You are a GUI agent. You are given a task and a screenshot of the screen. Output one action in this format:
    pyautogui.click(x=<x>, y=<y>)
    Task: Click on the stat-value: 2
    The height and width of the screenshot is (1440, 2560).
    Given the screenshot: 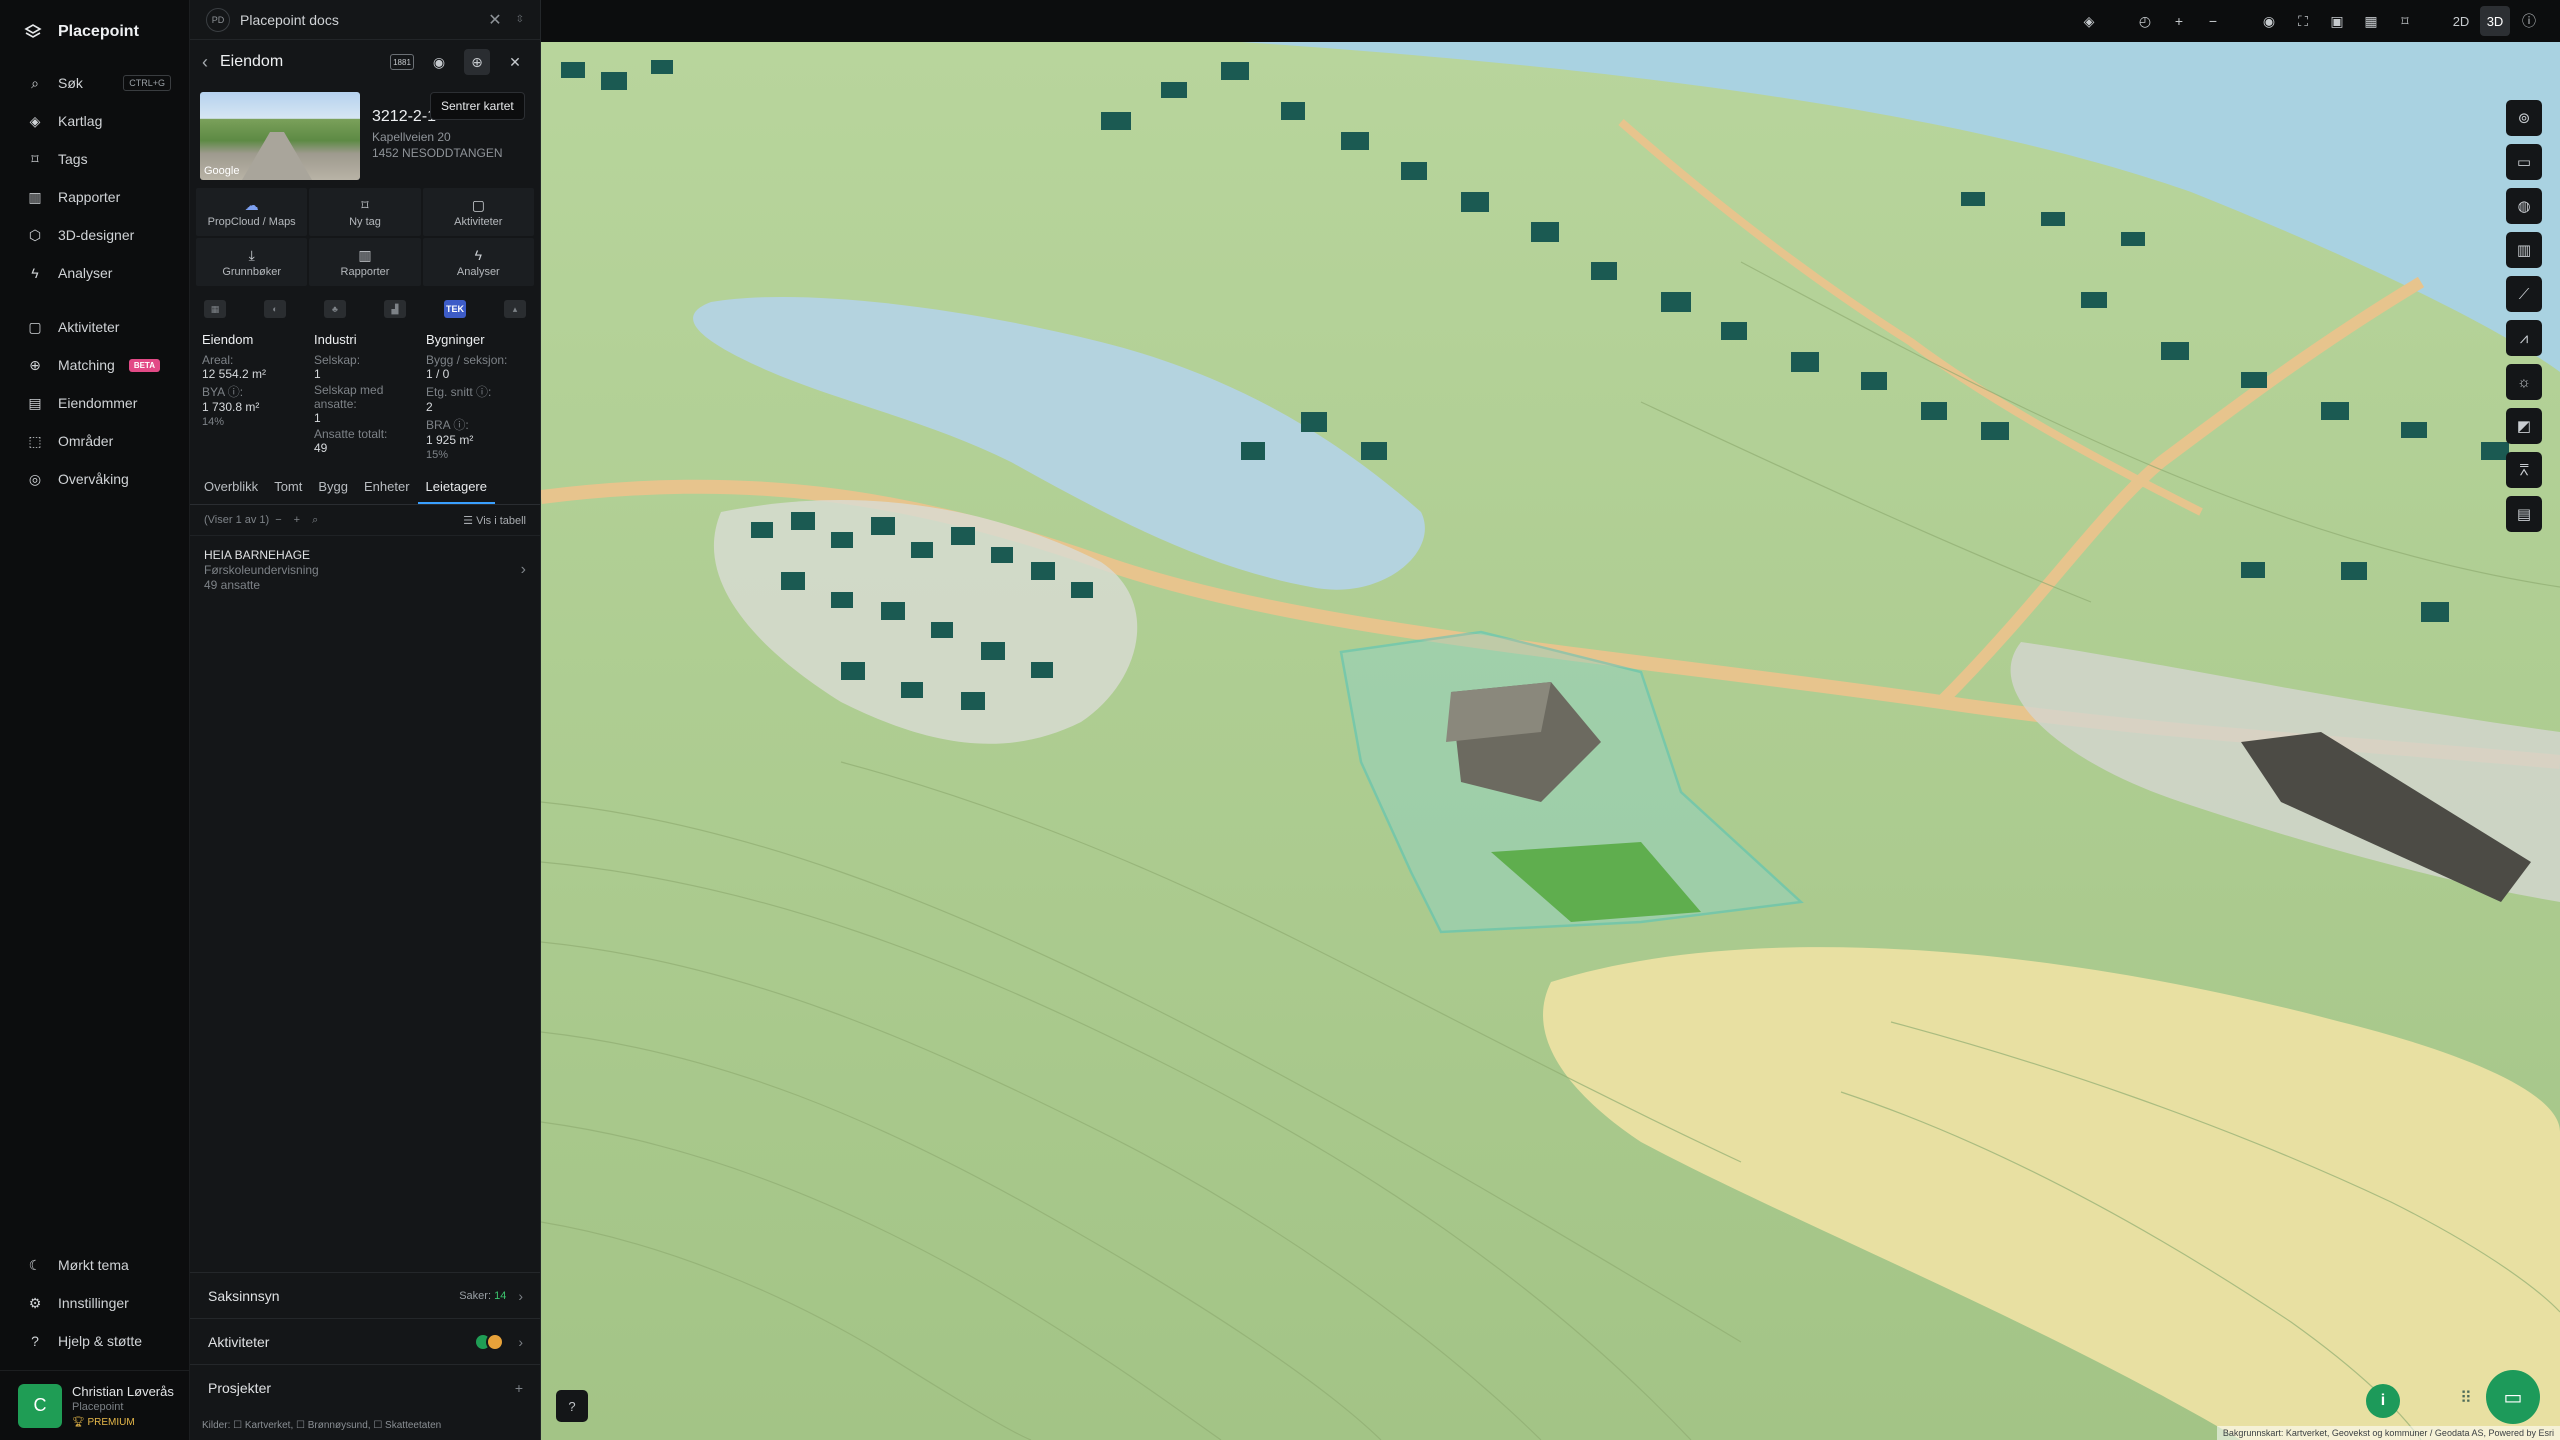 What is the action you would take?
    pyautogui.click(x=429, y=407)
    